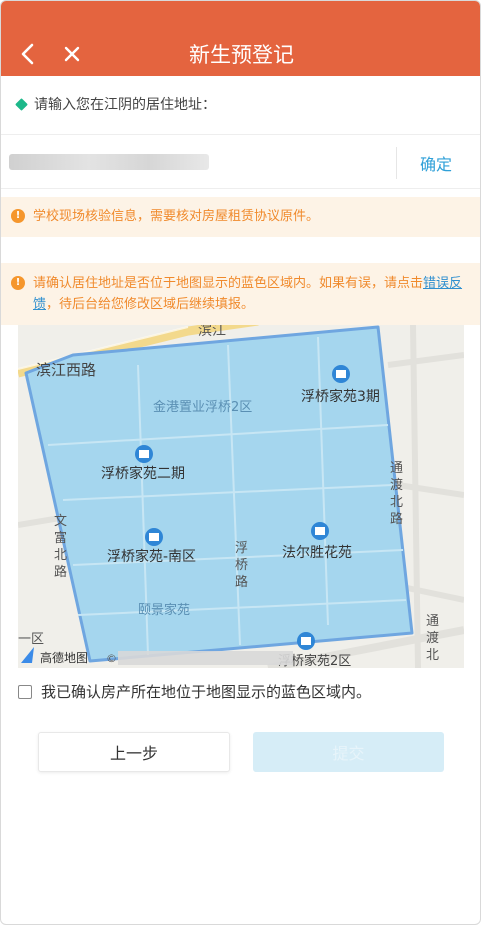 This screenshot has height=925, width=481. I want to click on map-label-binjiang-road: 滨江西路, so click(66, 370).